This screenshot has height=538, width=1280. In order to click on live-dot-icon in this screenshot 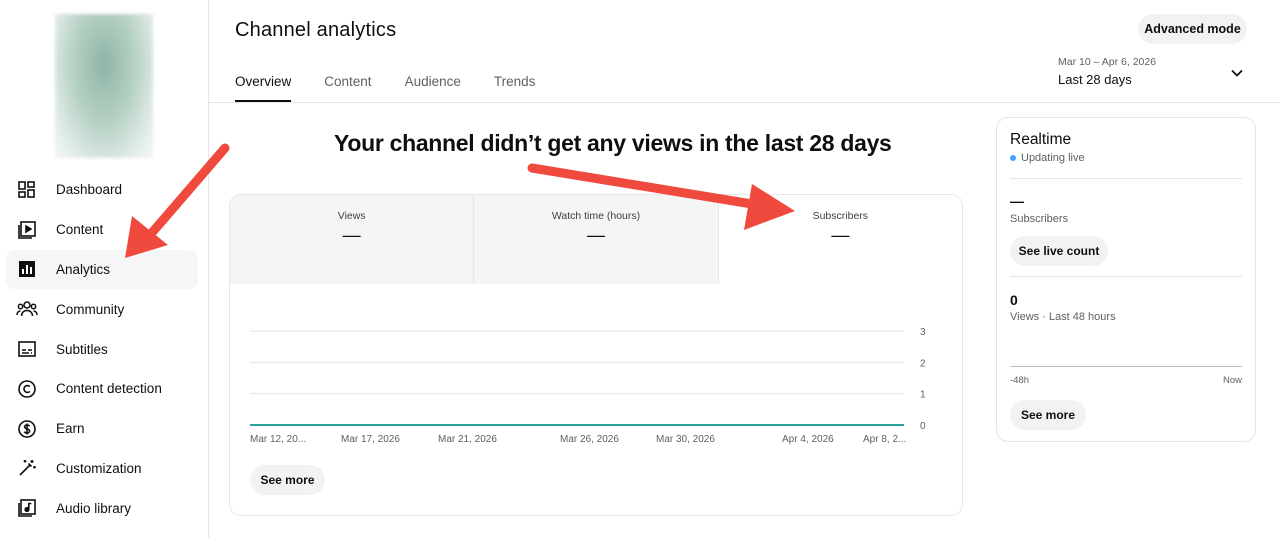, I will do `click(1013, 158)`.